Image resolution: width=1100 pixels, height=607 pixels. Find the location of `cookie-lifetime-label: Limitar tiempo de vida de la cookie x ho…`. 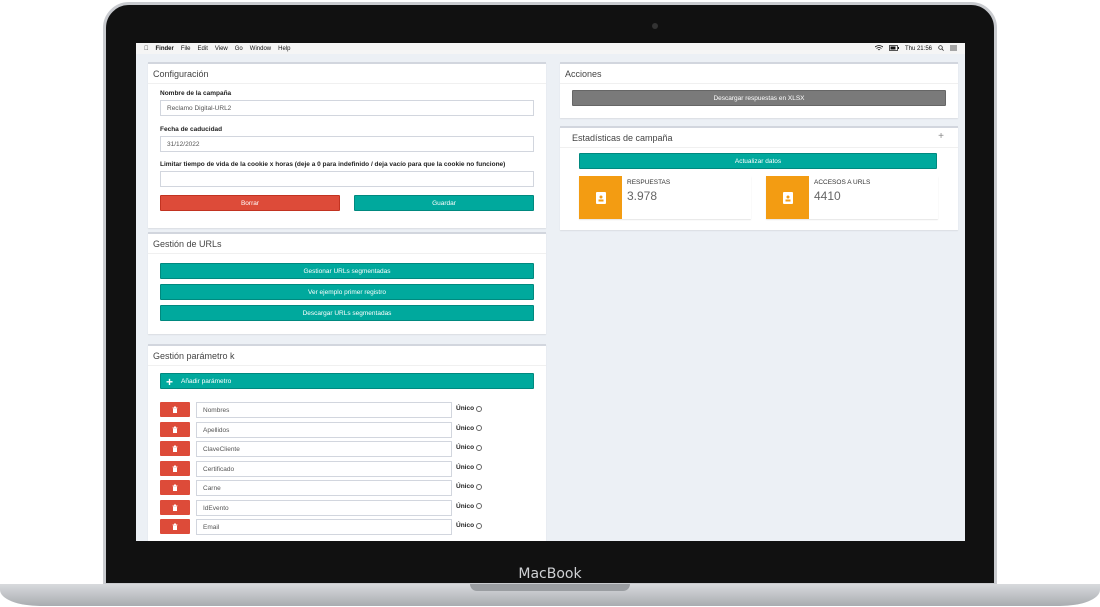

cookie-lifetime-label: Limitar tiempo de vida de la cookie x ho… is located at coordinates (333, 164).